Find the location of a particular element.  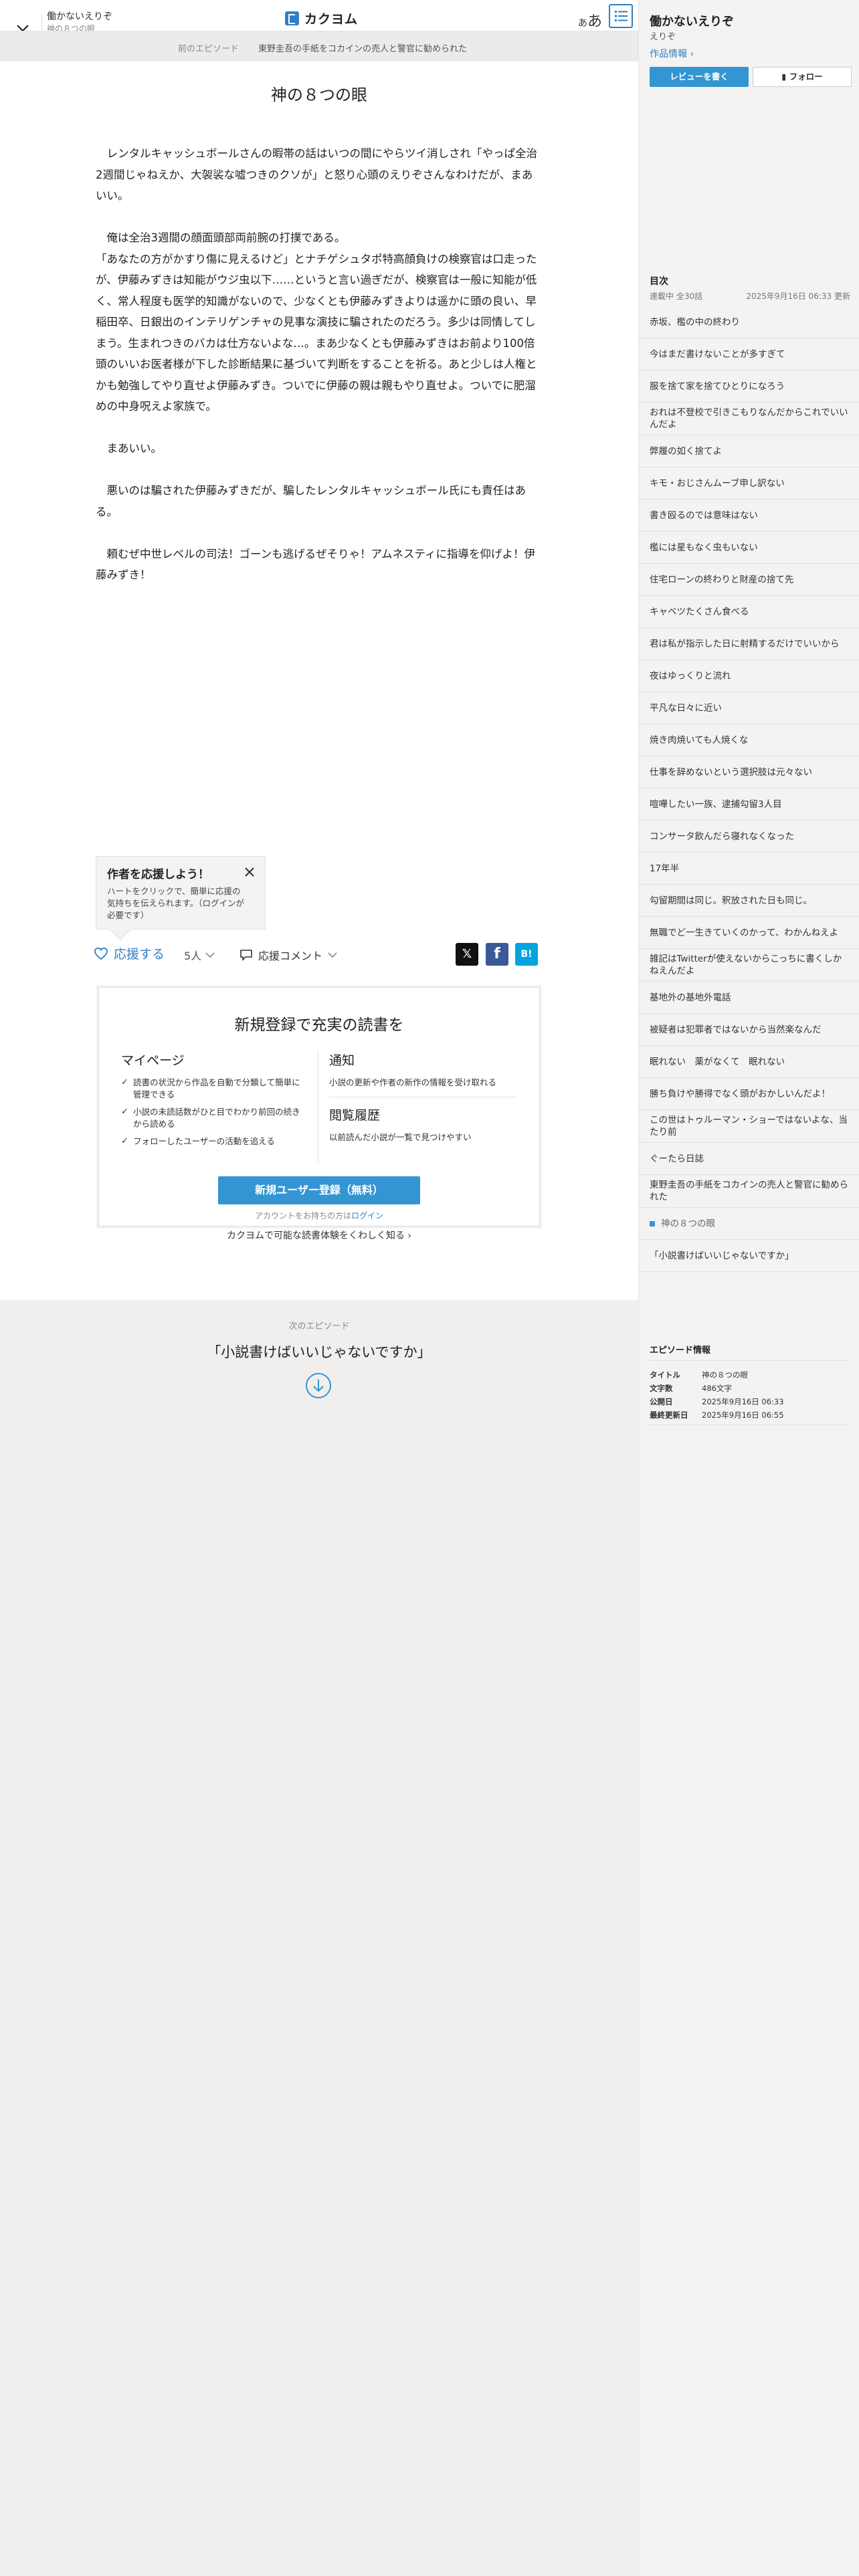

toc-status: 連載中 全30話 is located at coordinates (676, 296).